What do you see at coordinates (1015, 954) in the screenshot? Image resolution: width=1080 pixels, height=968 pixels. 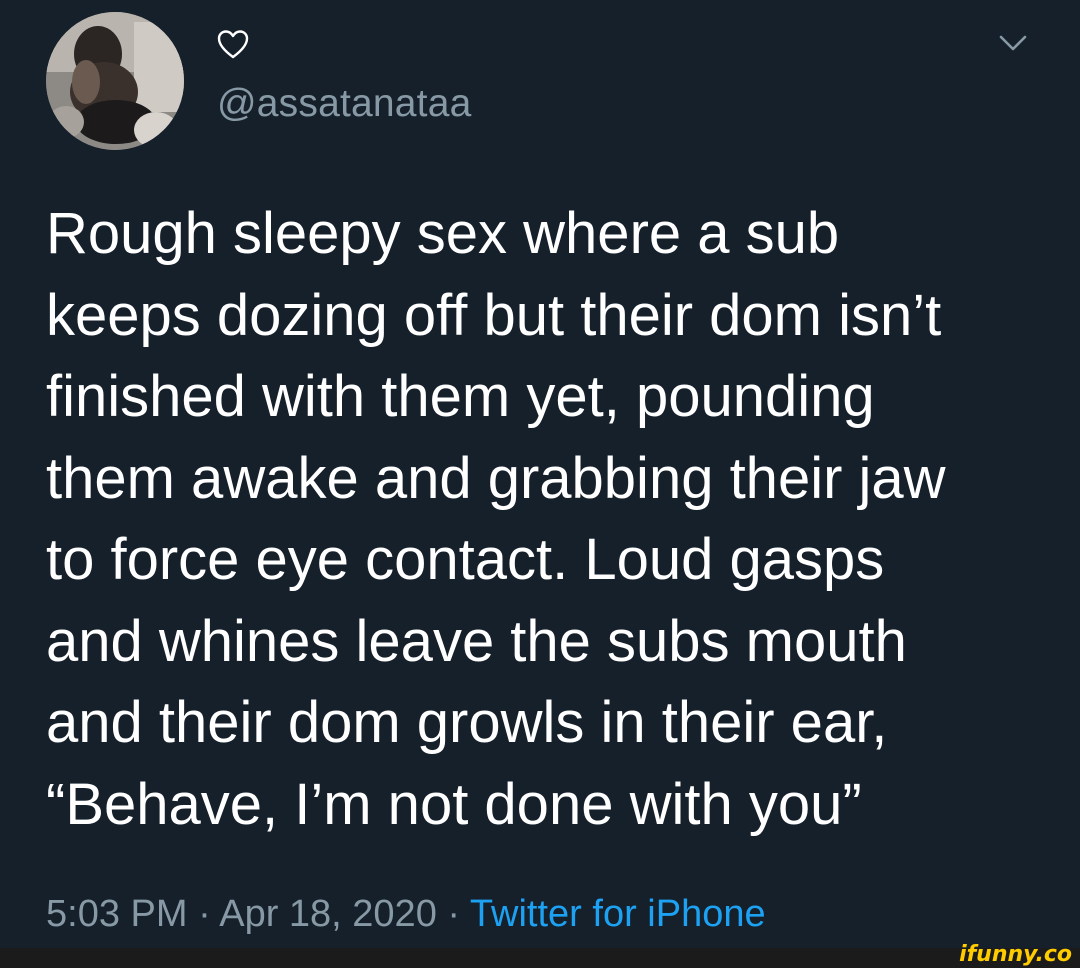 I see `watermark-logo: ifunny.co` at bounding box center [1015, 954].